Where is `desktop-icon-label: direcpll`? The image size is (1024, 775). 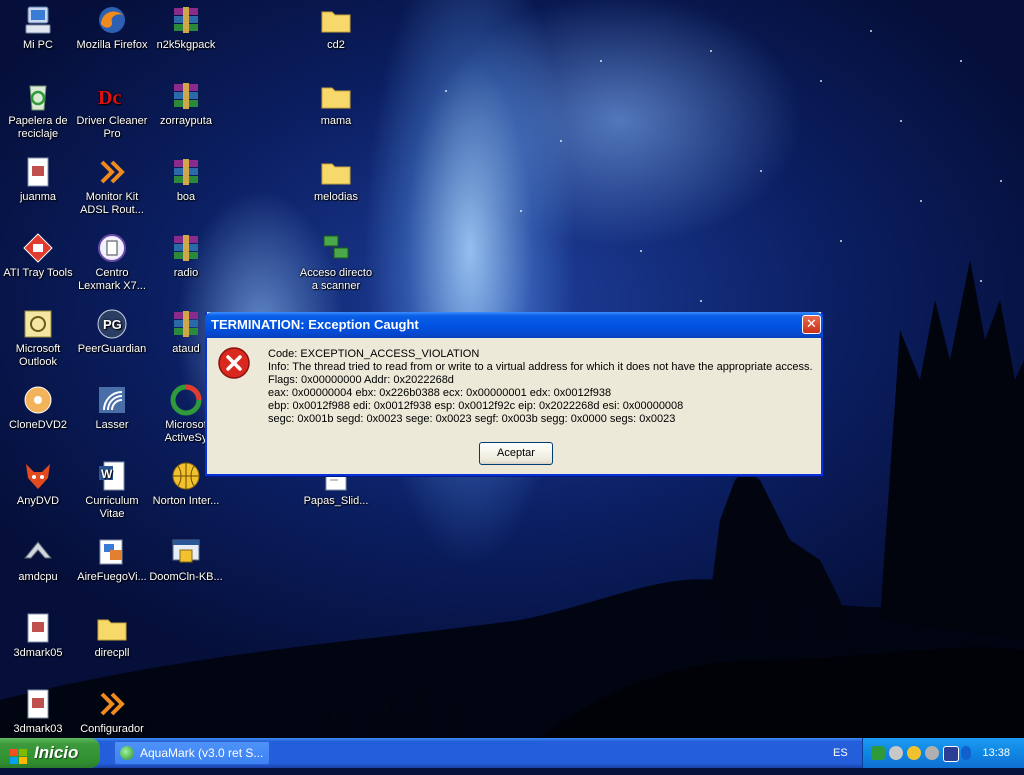 desktop-icon-label: direcpll is located at coordinates (112, 653).